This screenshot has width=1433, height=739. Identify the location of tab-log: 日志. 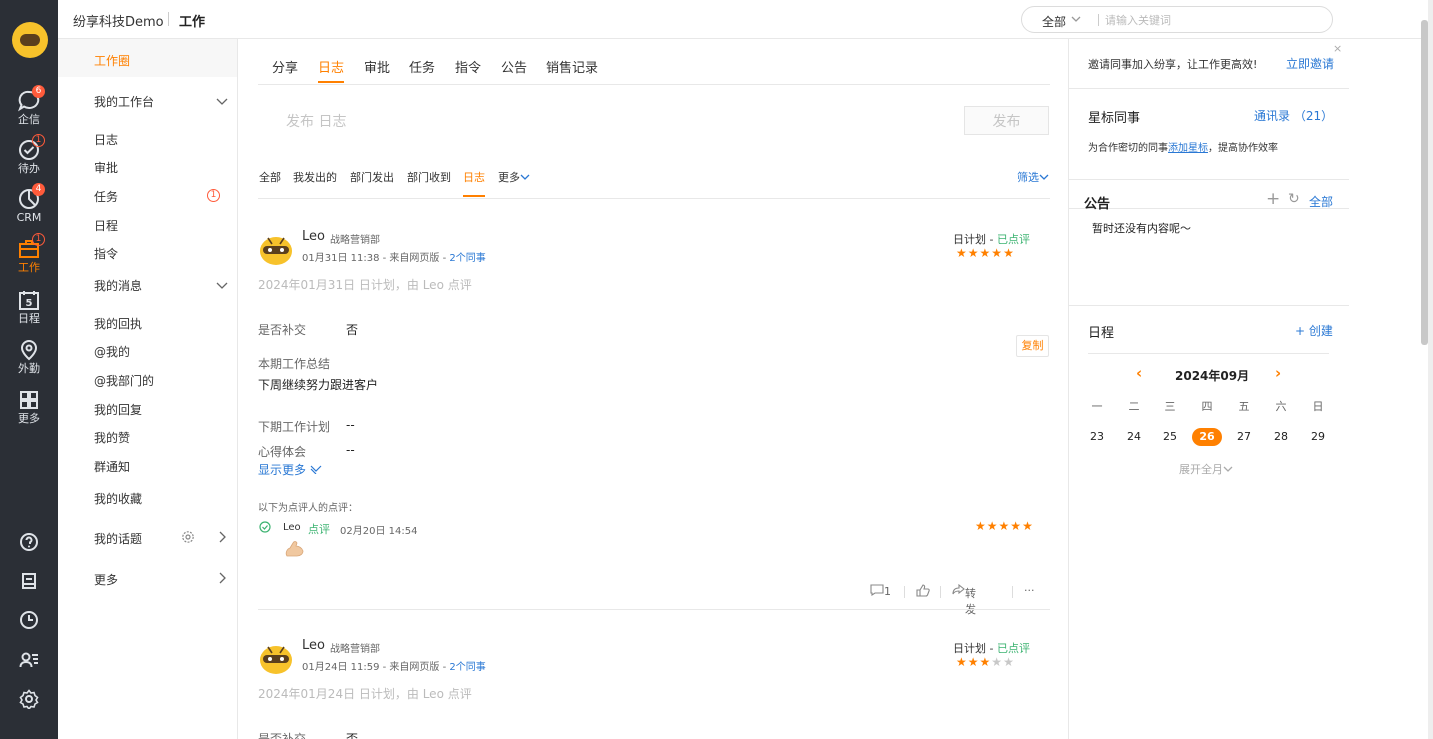
(331, 70).